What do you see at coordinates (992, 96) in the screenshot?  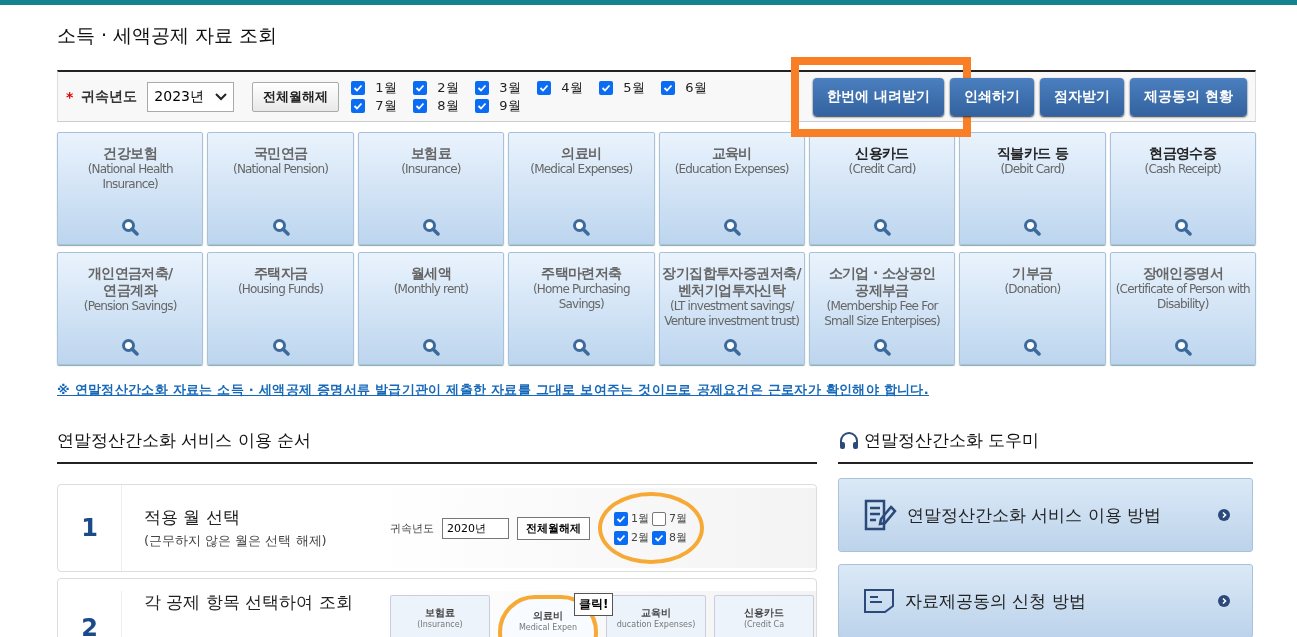 I see `action-button: 인쇄하기` at bounding box center [992, 96].